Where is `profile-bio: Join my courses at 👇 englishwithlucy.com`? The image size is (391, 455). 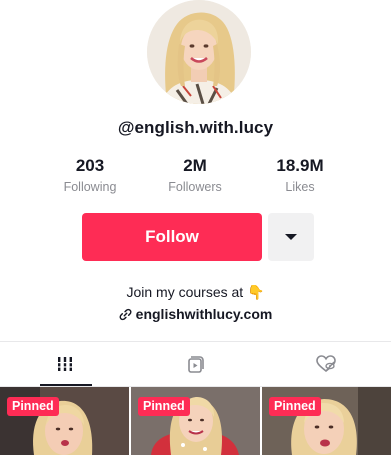
profile-bio: Join my courses at 👇 englishwithlucy.com is located at coordinates (195, 304).